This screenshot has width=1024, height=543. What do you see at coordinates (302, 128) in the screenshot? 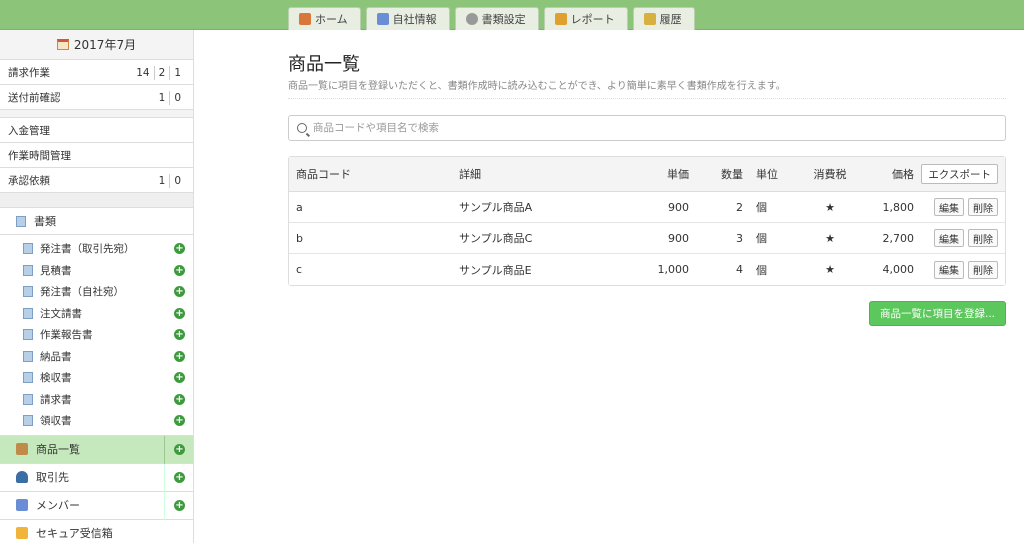
I see `search-icon` at bounding box center [302, 128].